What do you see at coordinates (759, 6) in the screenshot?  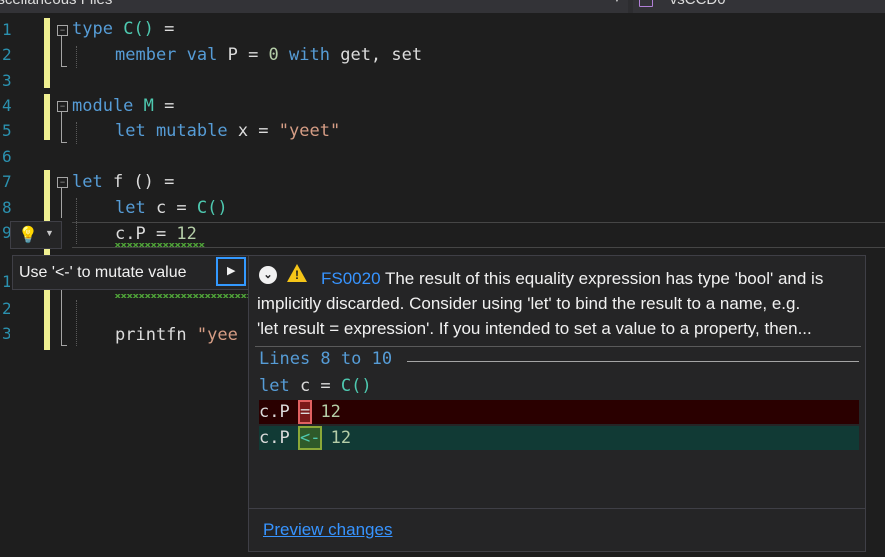 I see `member-dropdown: ~vsCCD0` at bounding box center [759, 6].